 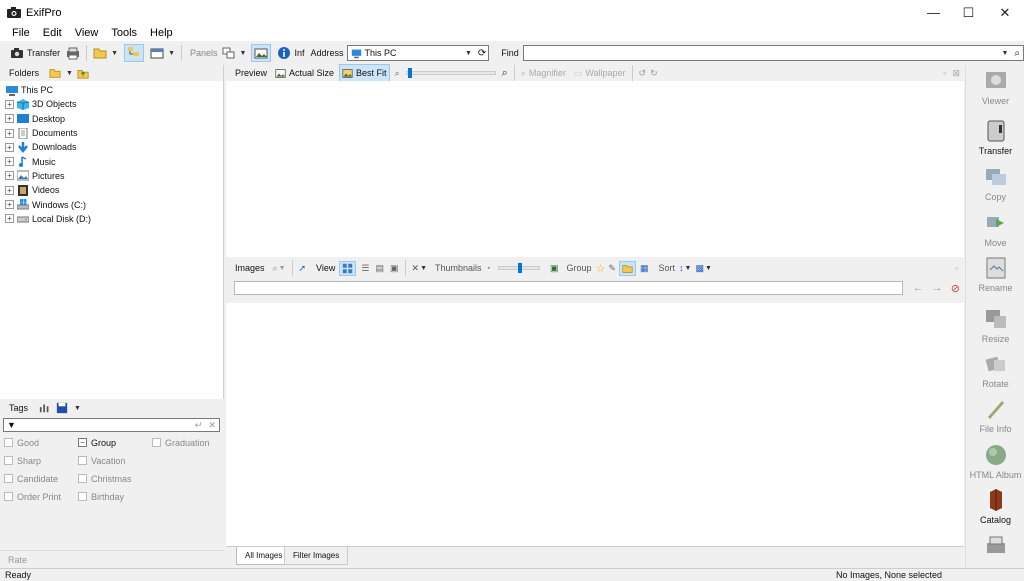 What do you see at coordinates (115, 460) in the screenshot?
I see `tag-vacation: Vacation` at bounding box center [115, 460].